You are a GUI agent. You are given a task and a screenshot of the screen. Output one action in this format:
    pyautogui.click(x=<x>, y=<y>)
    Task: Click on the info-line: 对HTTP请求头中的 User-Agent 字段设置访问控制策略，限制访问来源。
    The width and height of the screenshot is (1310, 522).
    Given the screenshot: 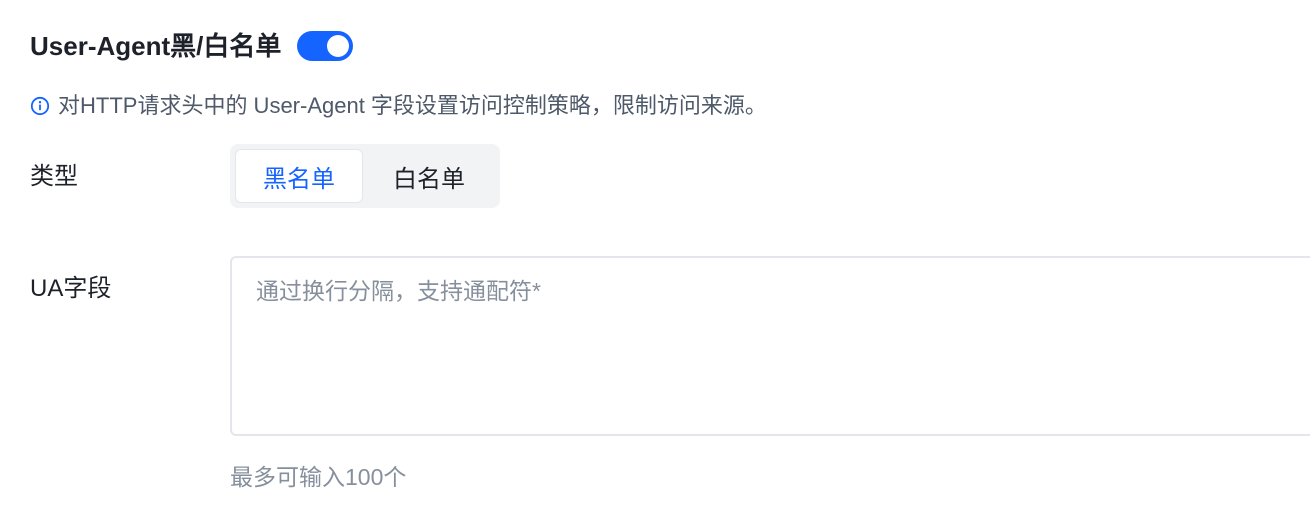 What is the action you would take?
    pyautogui.click(x=398, y=106)
    